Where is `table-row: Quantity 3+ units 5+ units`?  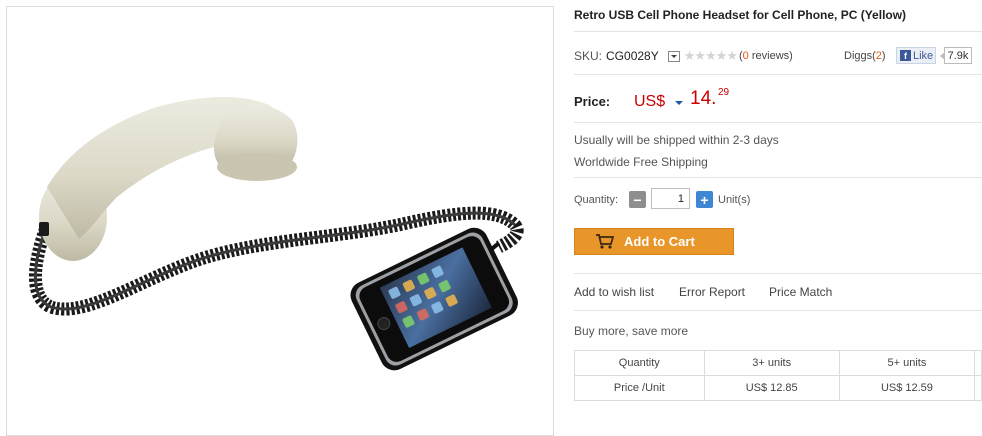
table-row: Quantity 3+ units 5+ units is located at coordinates (778, 363).